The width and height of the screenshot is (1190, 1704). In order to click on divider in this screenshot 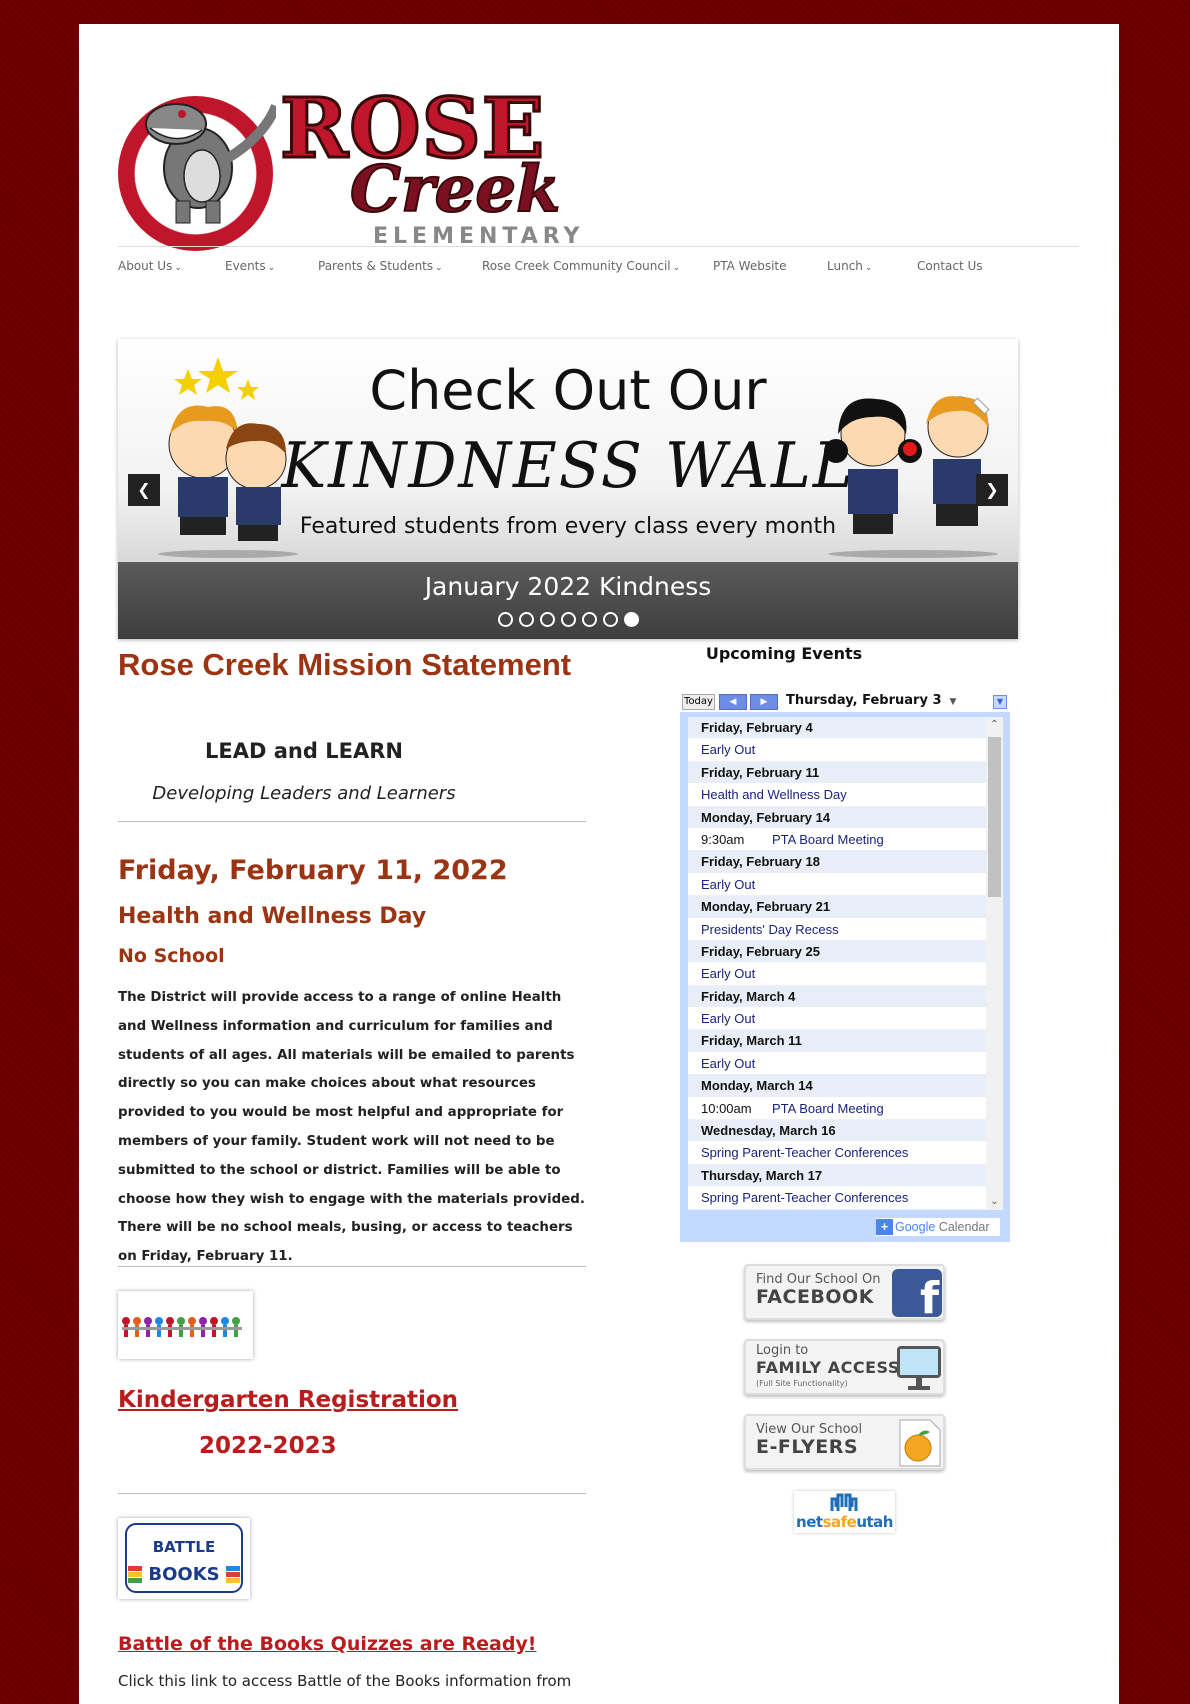, I will do `click(352, 821)`.